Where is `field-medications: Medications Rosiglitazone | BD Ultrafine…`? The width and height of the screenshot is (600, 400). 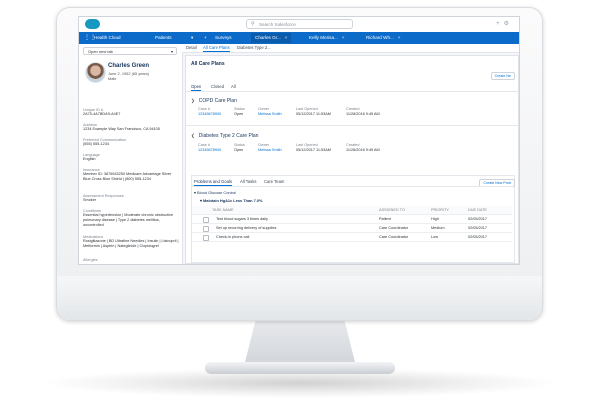 field-medications: Medications Rosiglitazone | BD Ultrafine… is located at coordinates (131, 242).